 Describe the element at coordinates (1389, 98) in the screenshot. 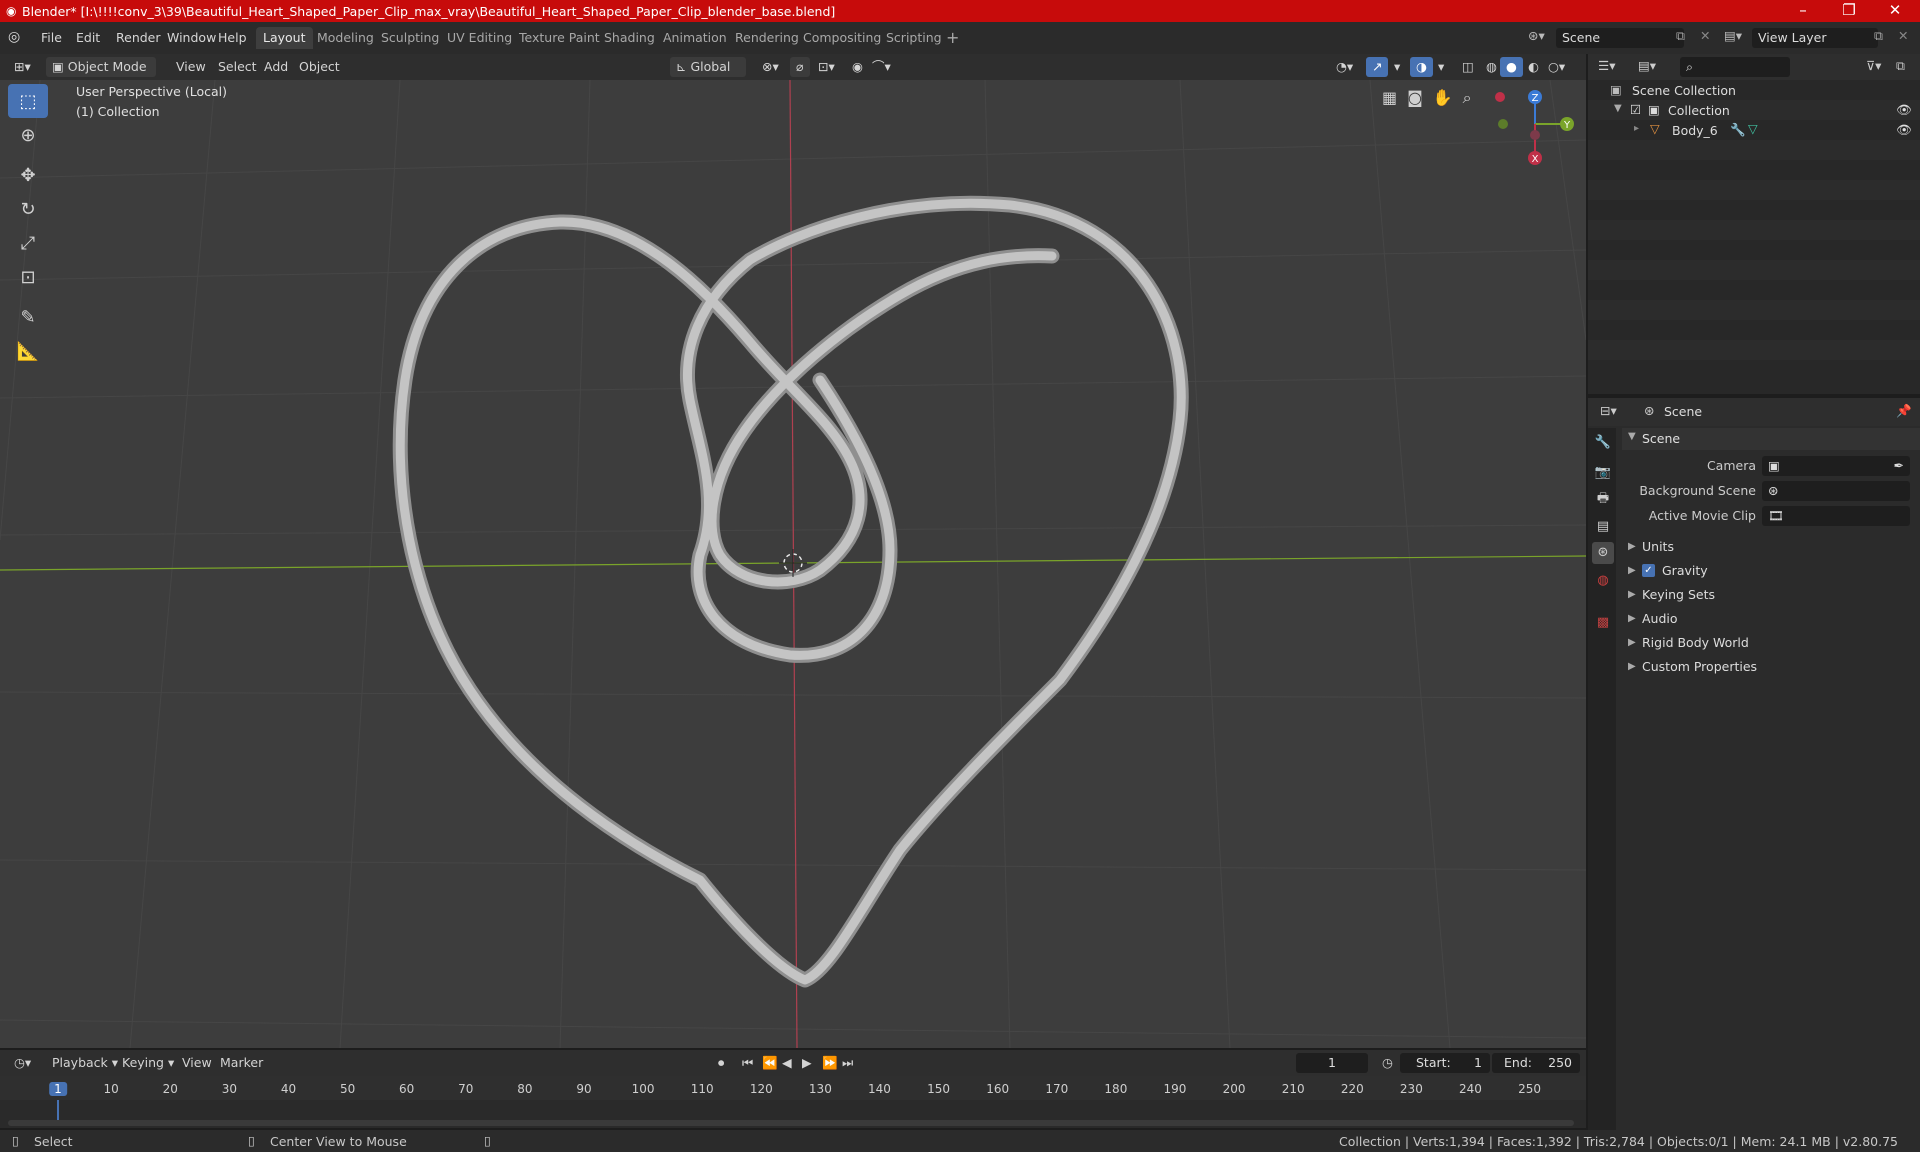

I see `grid-toggle-icon: ▦` at that location.